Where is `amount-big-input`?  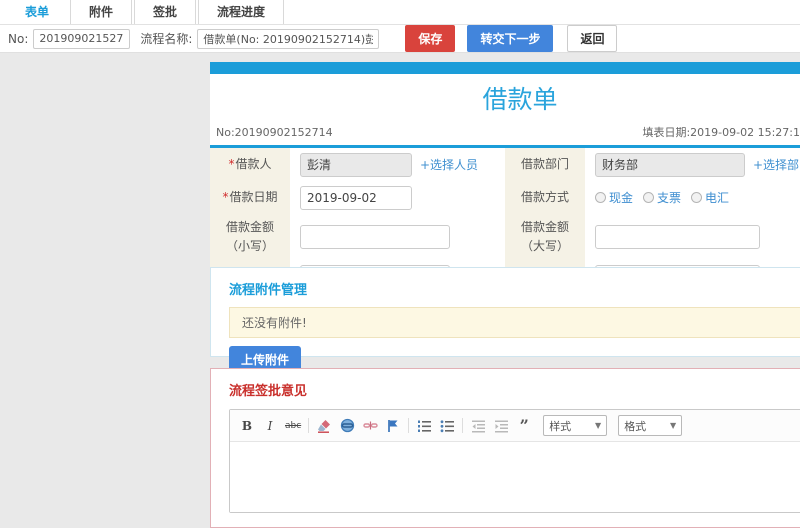 amount-big-input is located at coordinates (677, 237).